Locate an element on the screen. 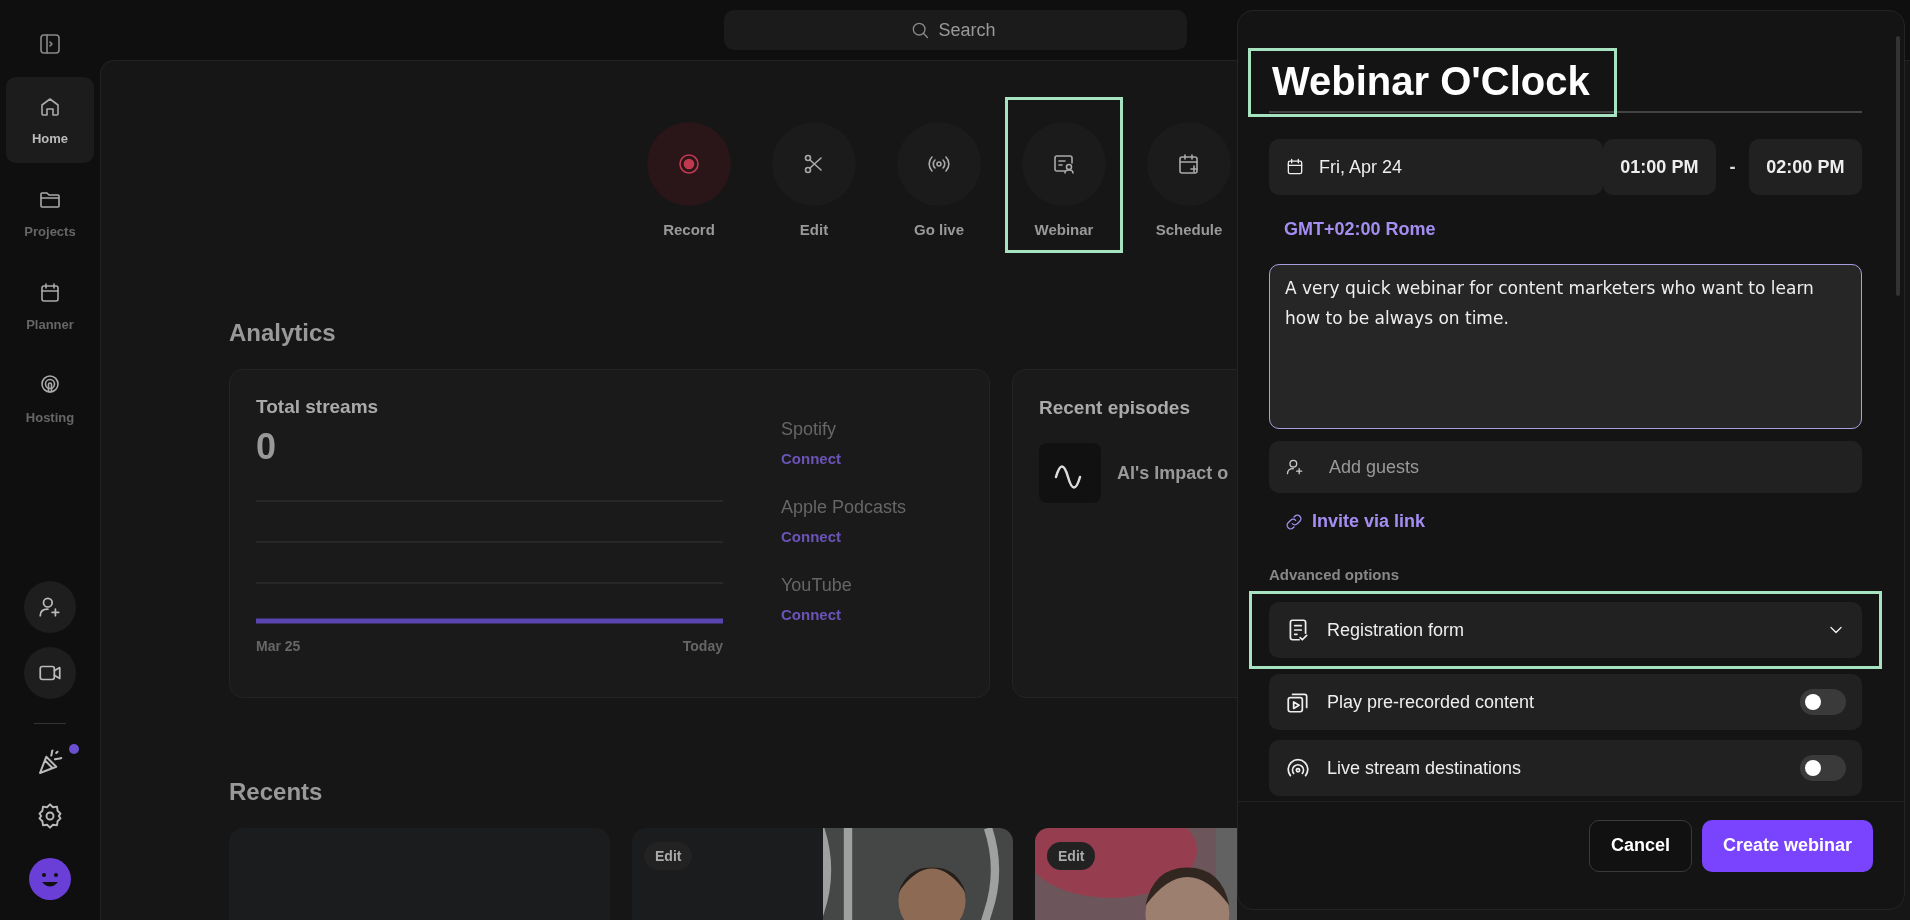 The height and width of the screenshot is (920, 1910). section-heading: Analytics is located at coordinates (282, 333).